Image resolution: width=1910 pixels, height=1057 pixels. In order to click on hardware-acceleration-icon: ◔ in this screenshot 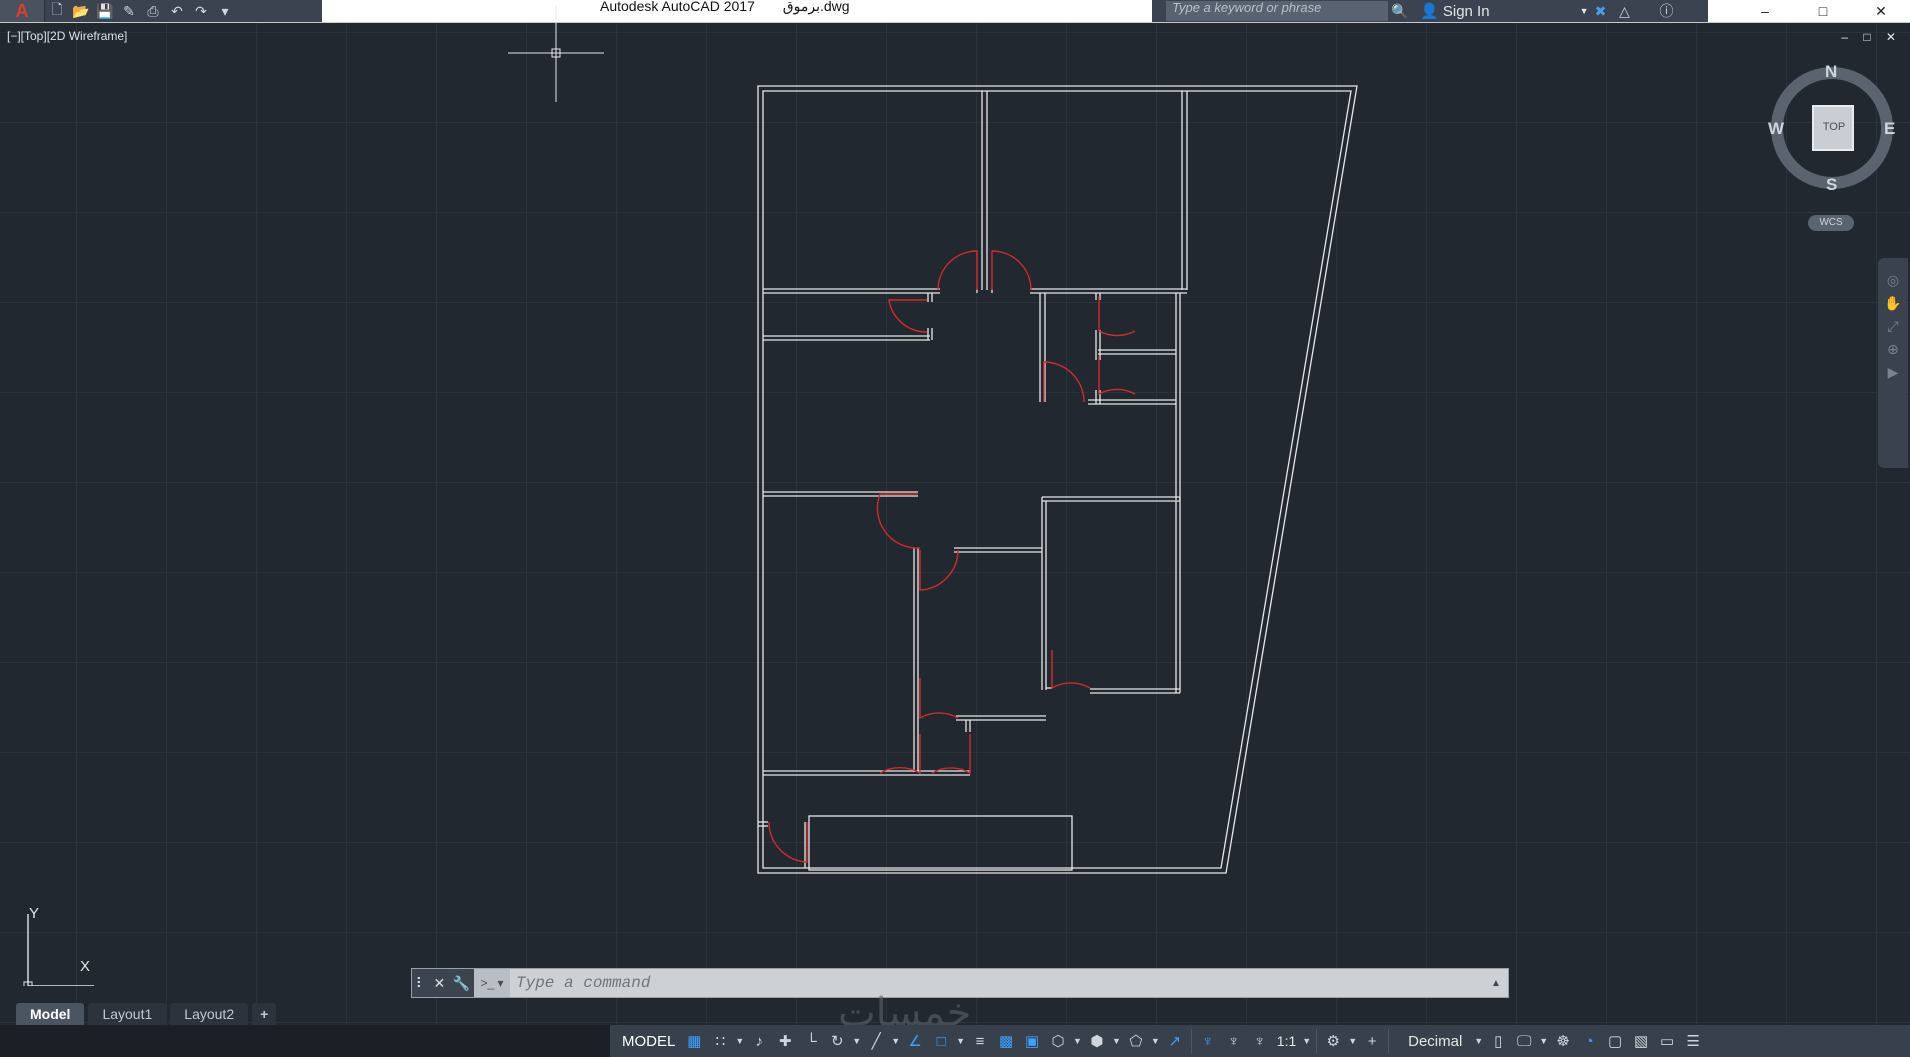, I will do `click(1589, 1041)`.